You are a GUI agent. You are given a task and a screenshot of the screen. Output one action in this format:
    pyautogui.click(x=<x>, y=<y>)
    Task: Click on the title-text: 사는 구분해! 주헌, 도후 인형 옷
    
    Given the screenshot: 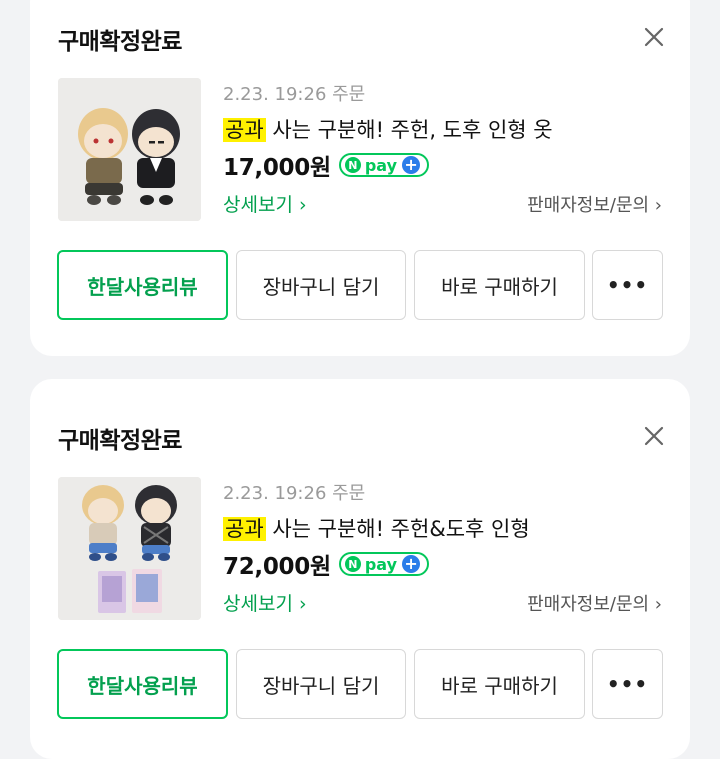 What is the action you would take?
    pyautogui.click(x=409, y=130)
    